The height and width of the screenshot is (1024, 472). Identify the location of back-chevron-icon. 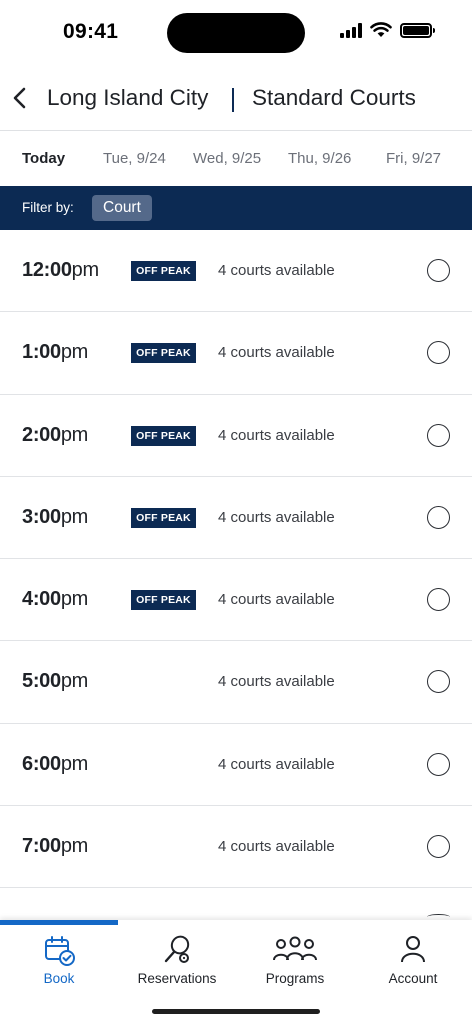
(20, 98).